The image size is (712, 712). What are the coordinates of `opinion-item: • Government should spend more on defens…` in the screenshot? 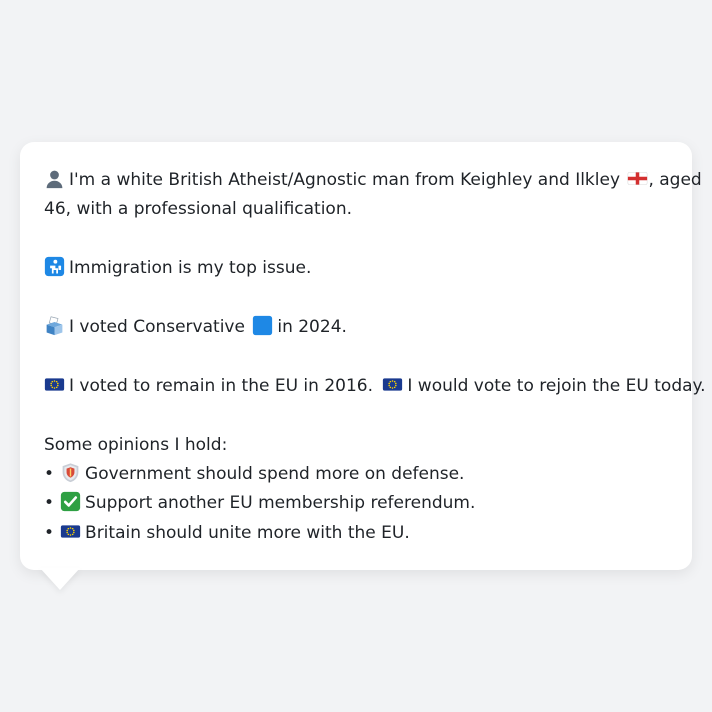 It's located at (357, 474).